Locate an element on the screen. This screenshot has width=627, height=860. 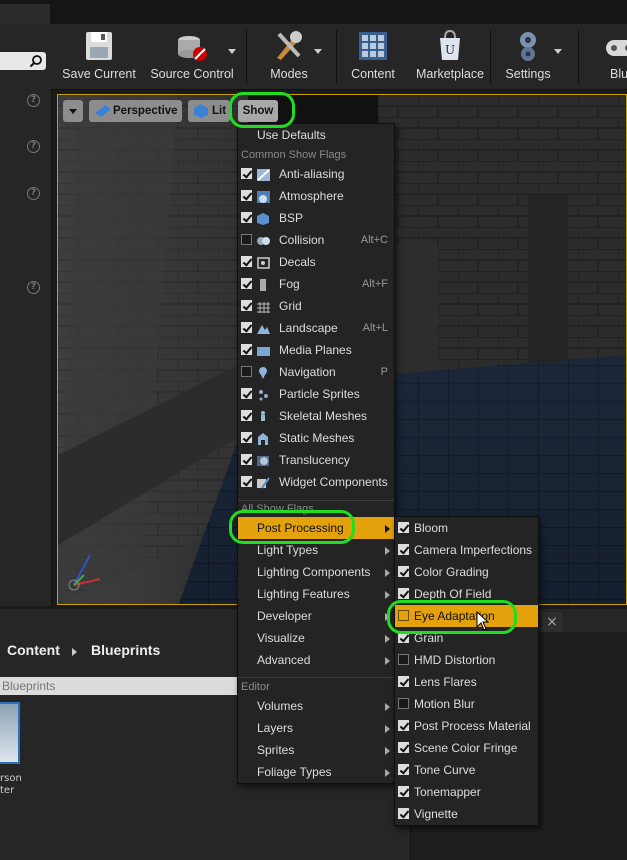
decals-icon is located at coordinates (263, 262).